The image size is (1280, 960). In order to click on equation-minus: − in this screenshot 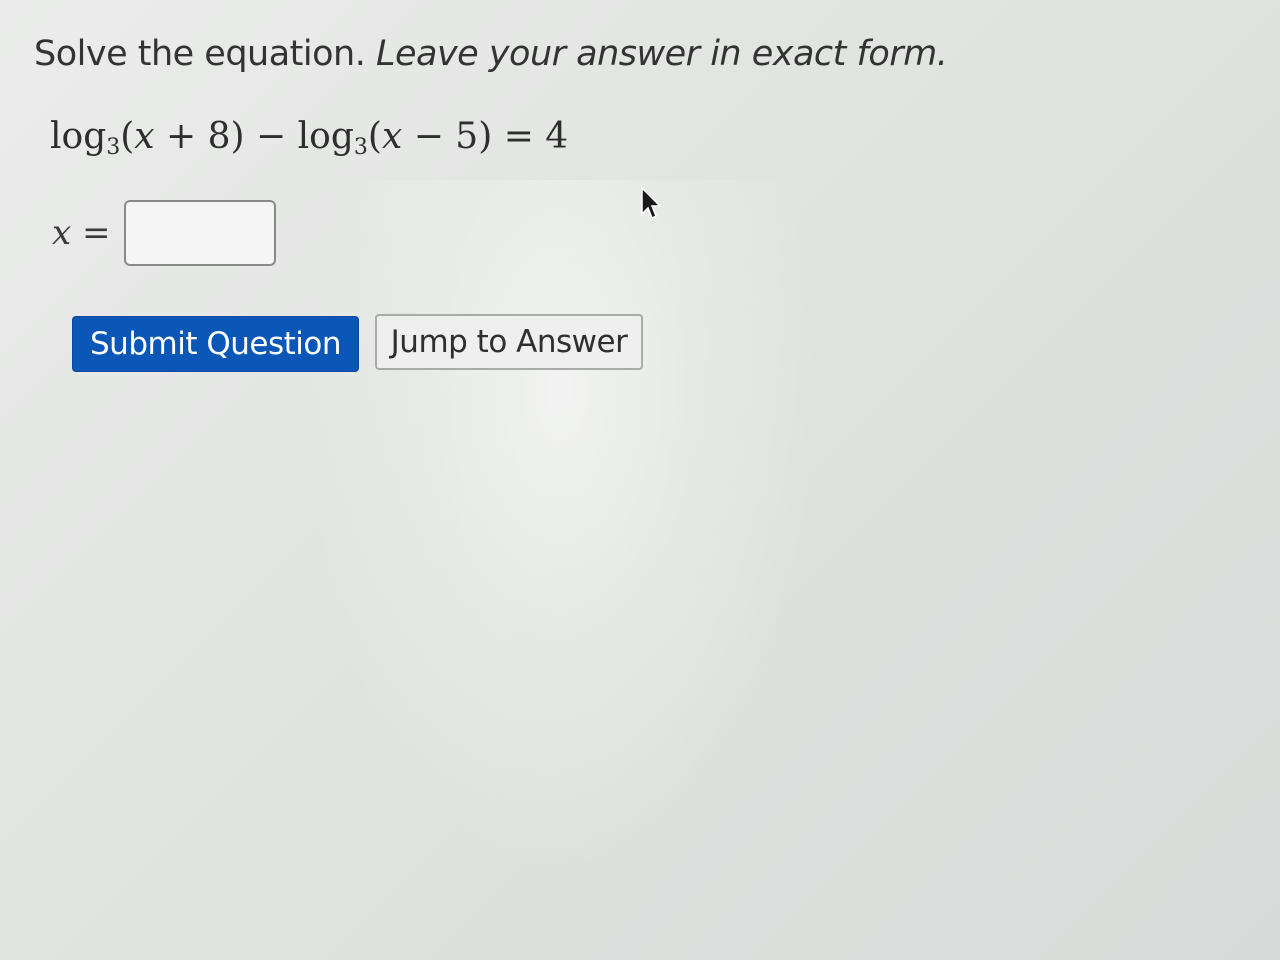, I will do `click(271, 136)`.